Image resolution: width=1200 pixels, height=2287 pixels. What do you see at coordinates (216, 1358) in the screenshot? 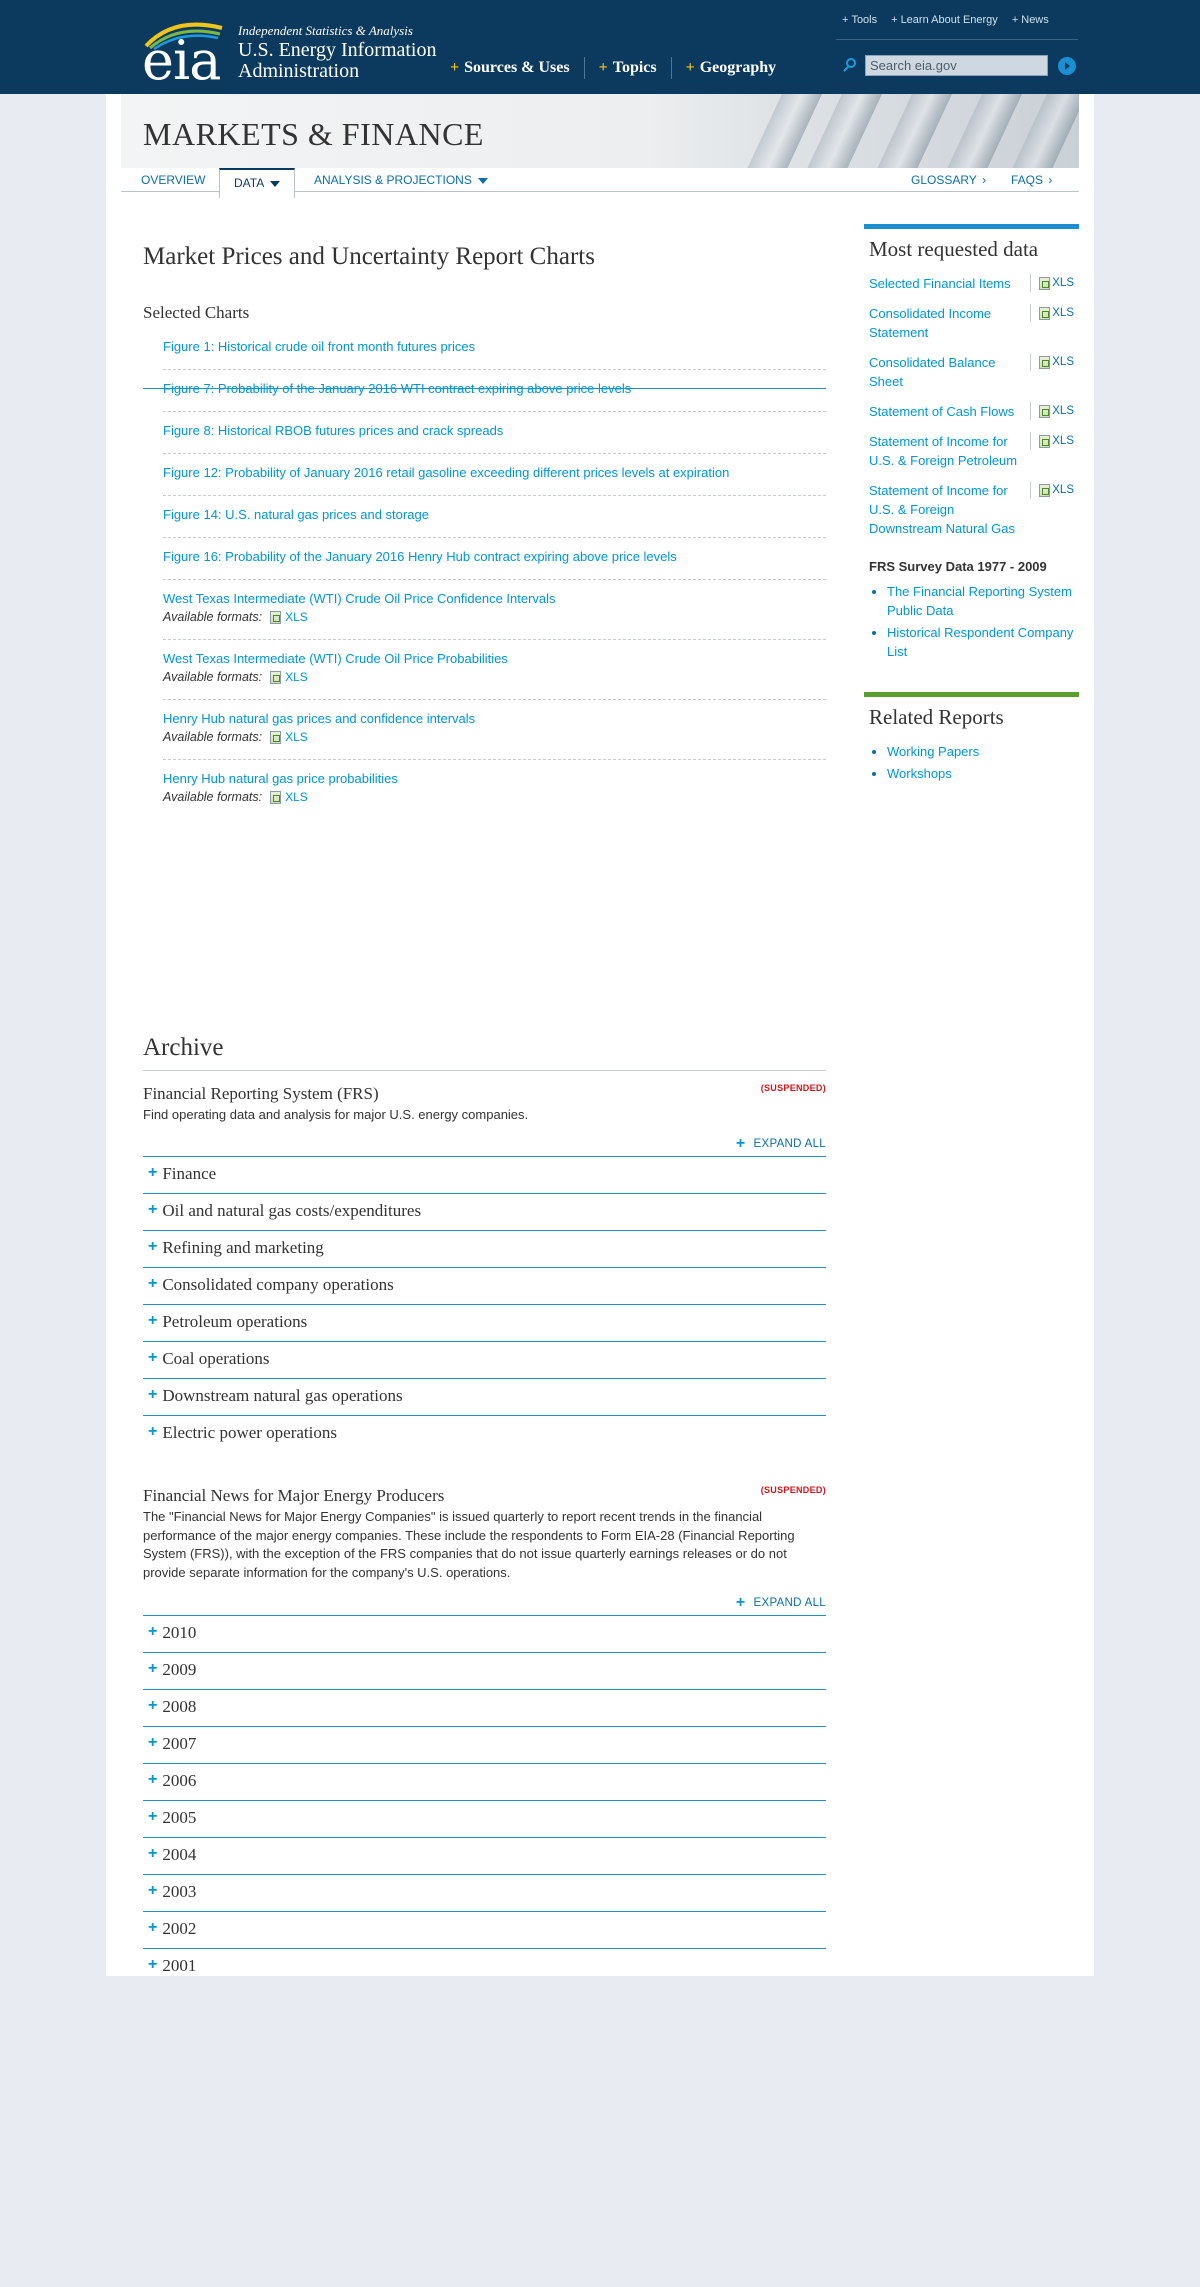
I see `accordion-label: Coal operations` at bounding box center [216, 1358].